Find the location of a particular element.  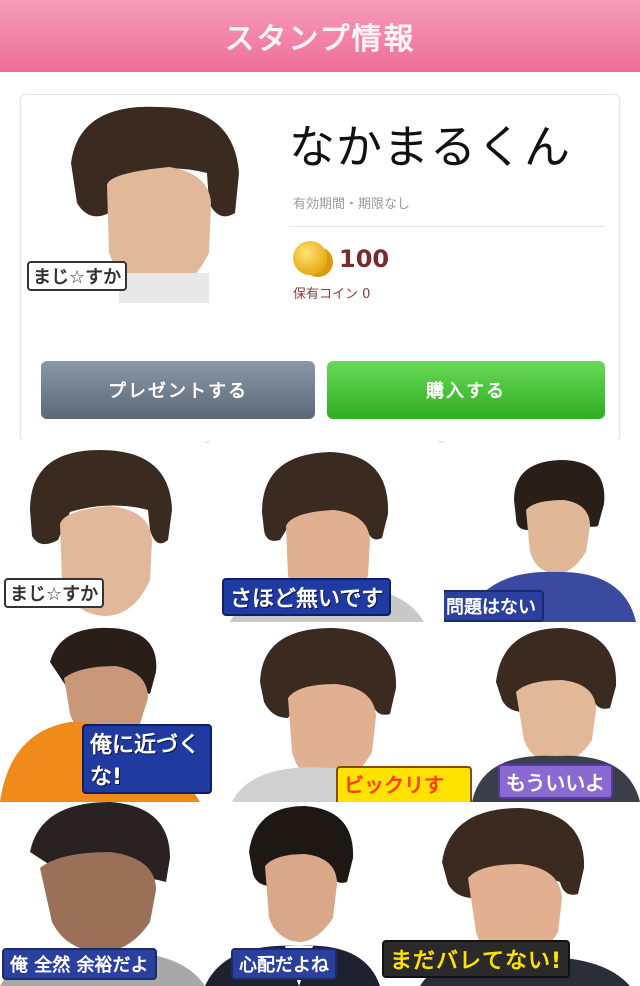

sticker-9: まだバレてない! is located at coordinates (510, 894).